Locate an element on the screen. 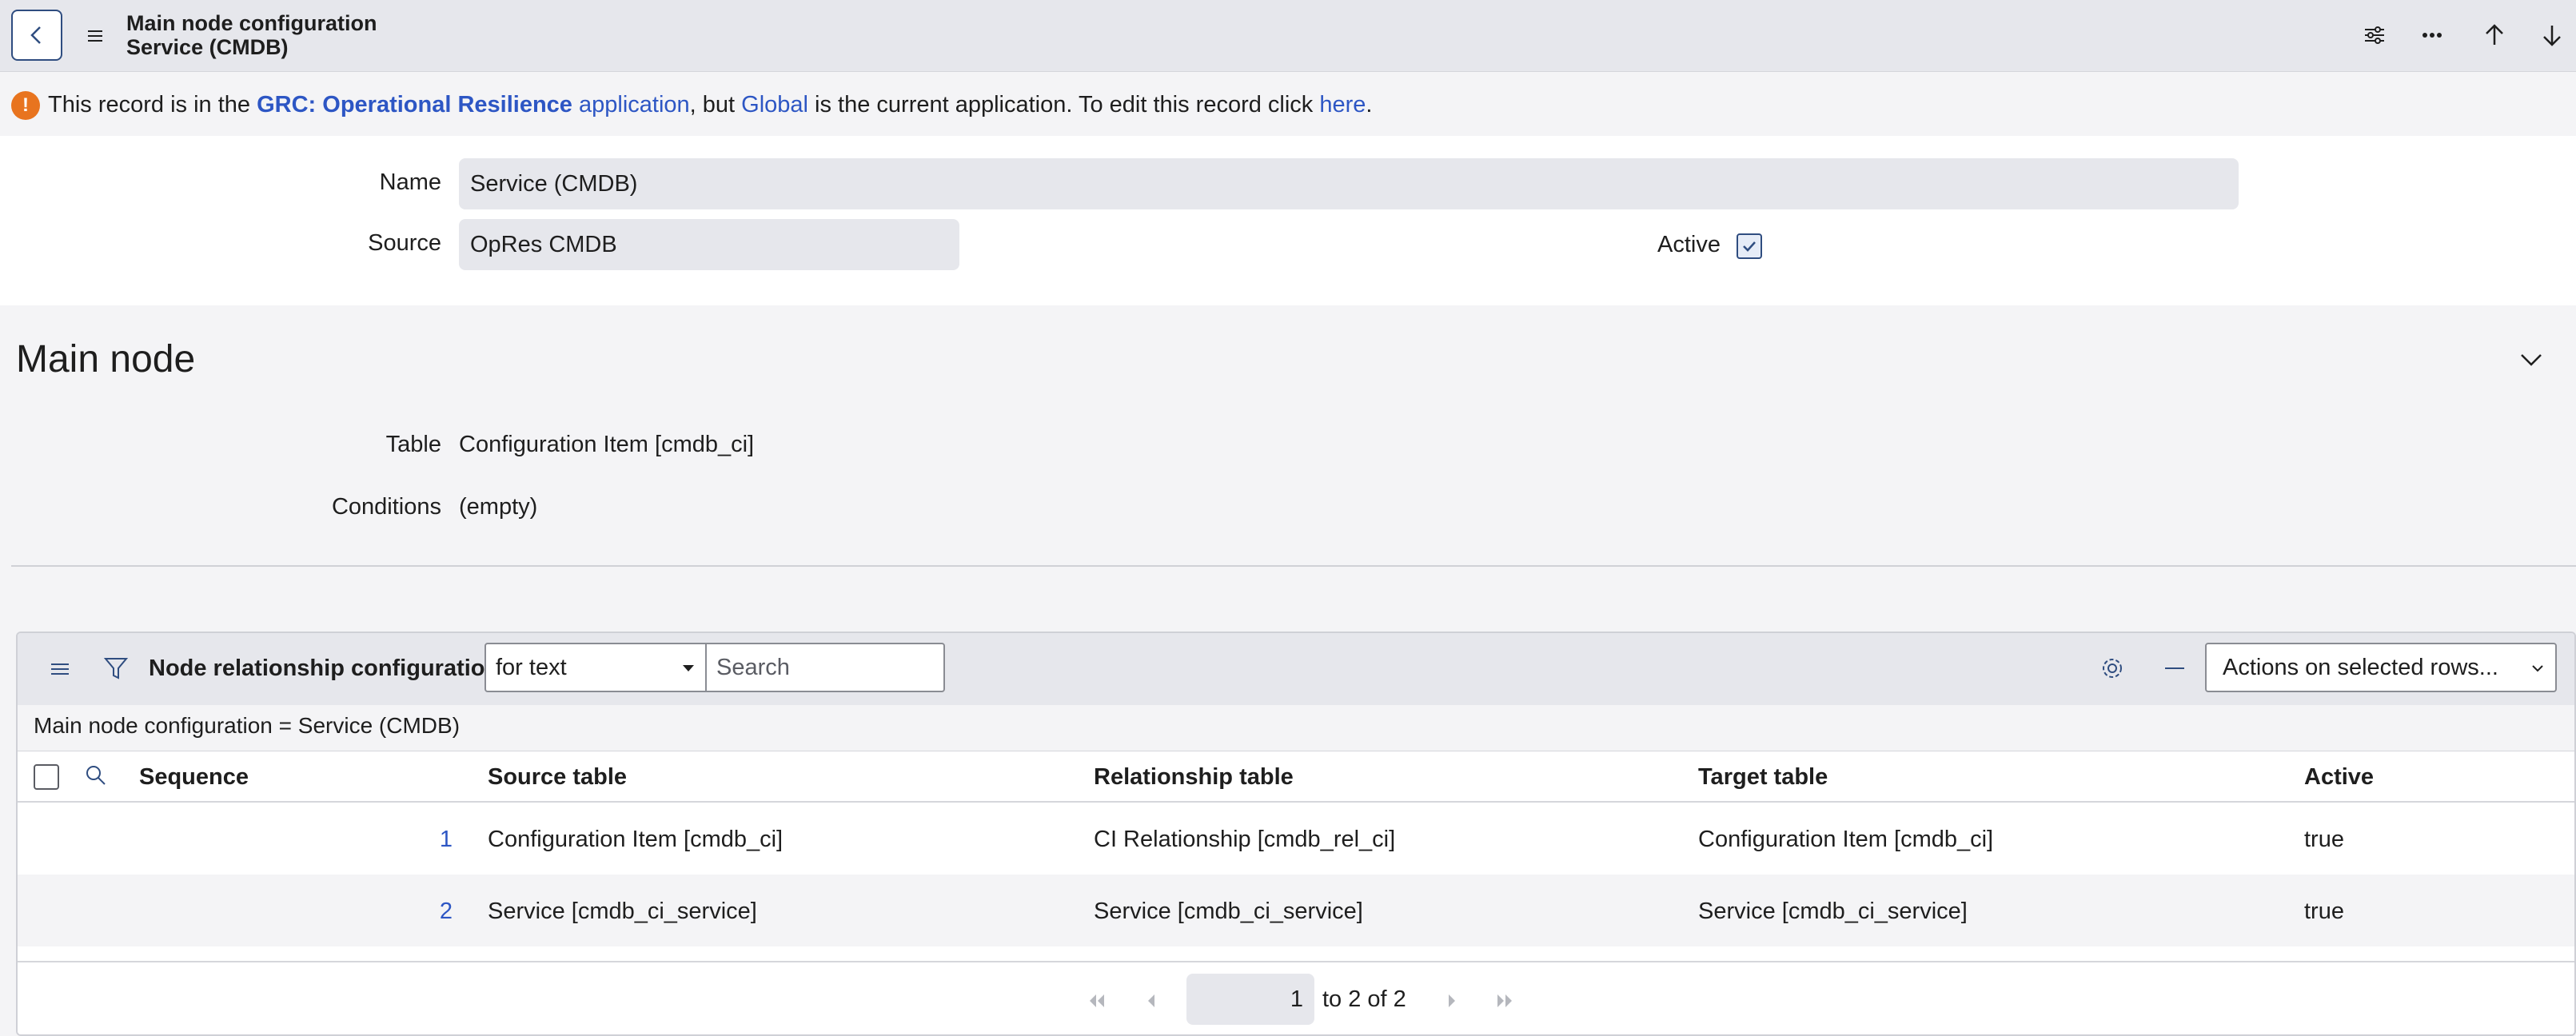  checkmark-icon is located at coordinates (1750, 246).